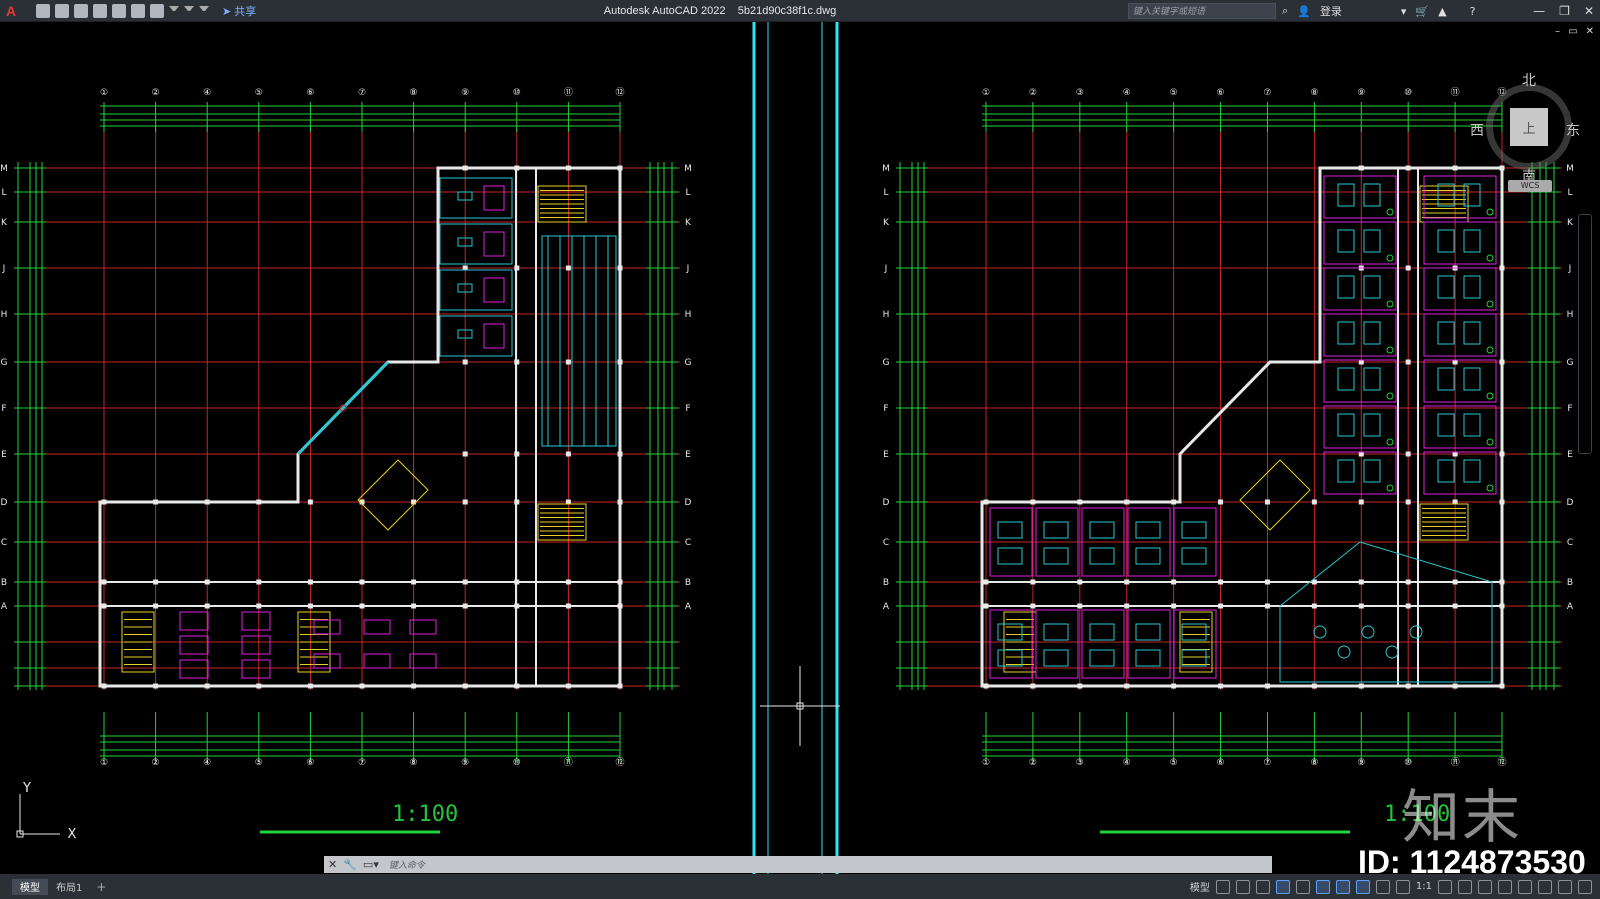 Image resolution: width=1600 pixels, height=899 pixels. What do you see at coordinates (1485, 886) in the screenshot?
I see `units-icon` at bounding box center [1485, 886].